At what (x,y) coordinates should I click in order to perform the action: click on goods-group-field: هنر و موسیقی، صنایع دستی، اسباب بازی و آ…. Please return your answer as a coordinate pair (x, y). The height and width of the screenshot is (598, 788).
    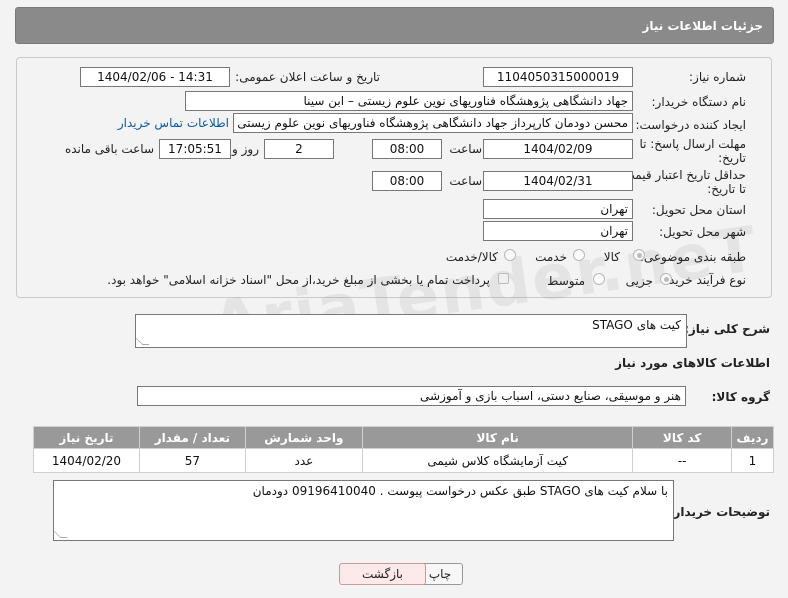
    Looking at the image, I should click on (411, 396).